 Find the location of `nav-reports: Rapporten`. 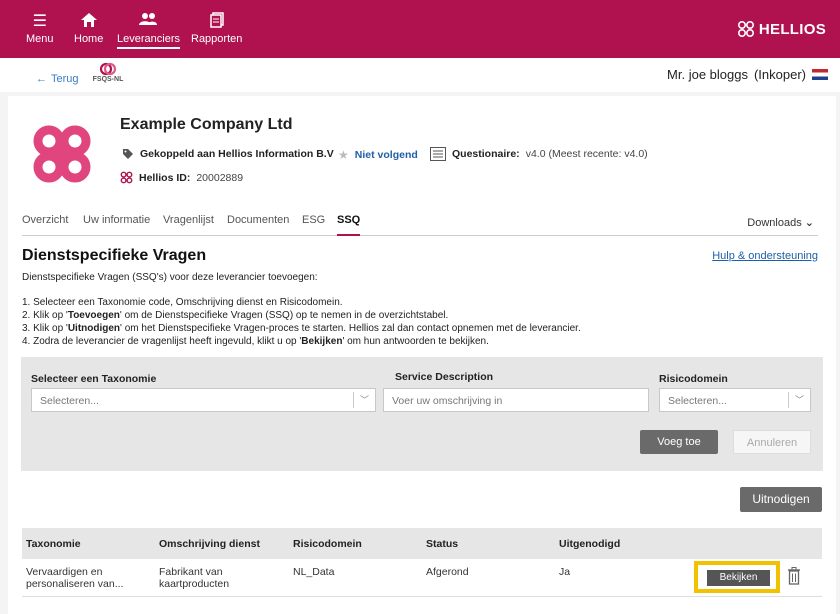

nav-reports: Rapporten is located at coordinates (216, 29).